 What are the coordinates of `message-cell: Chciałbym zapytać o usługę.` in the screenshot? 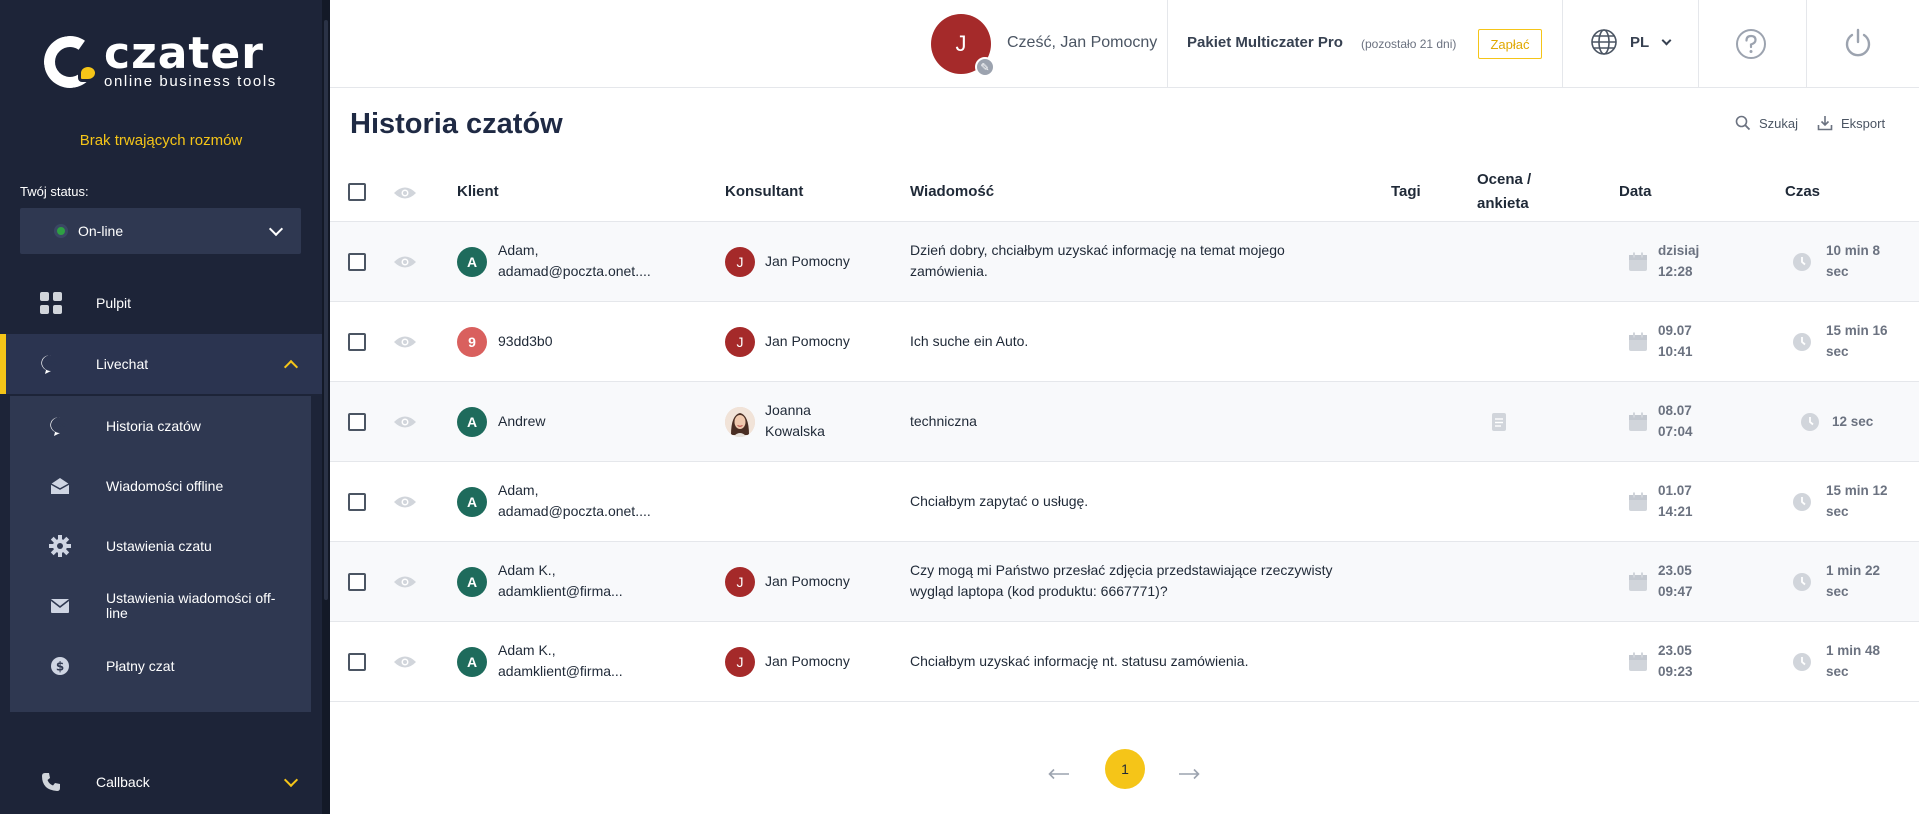 It's located at (1125, 501).